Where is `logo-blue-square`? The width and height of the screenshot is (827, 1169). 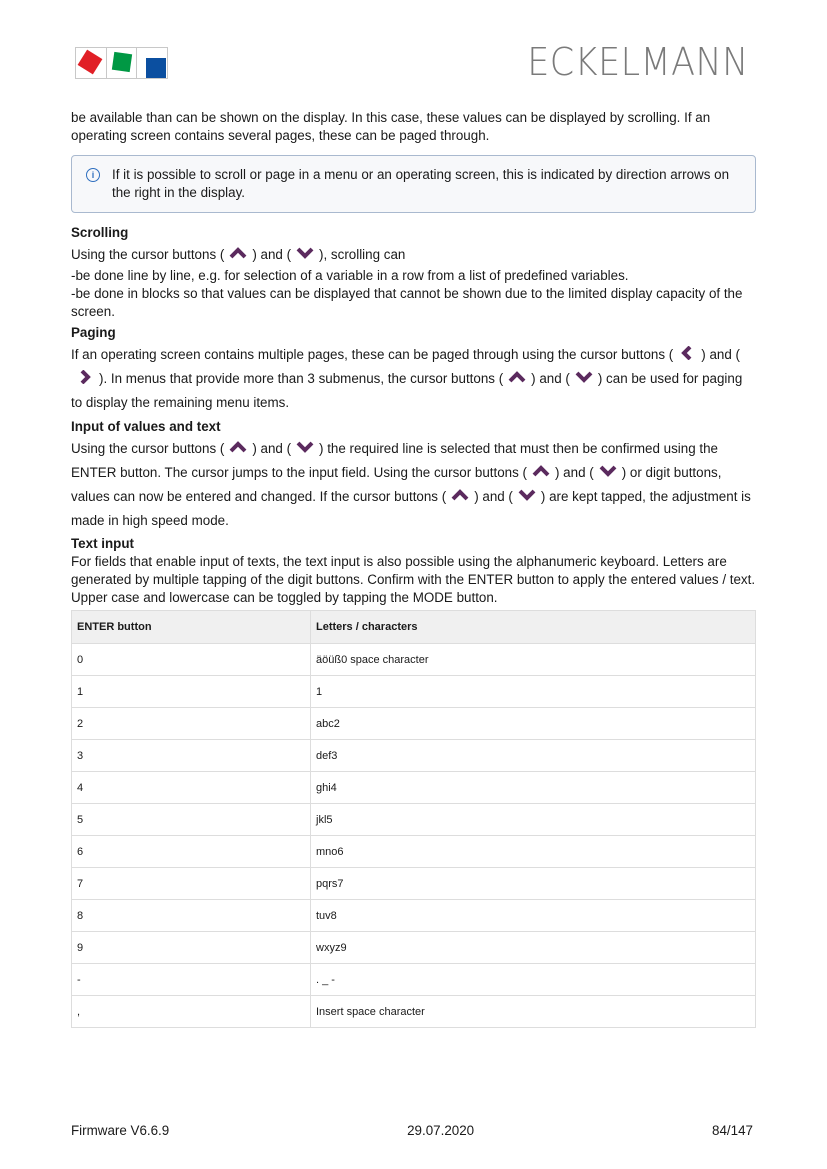
logo-blue-square is located at coordinates (152, 63).